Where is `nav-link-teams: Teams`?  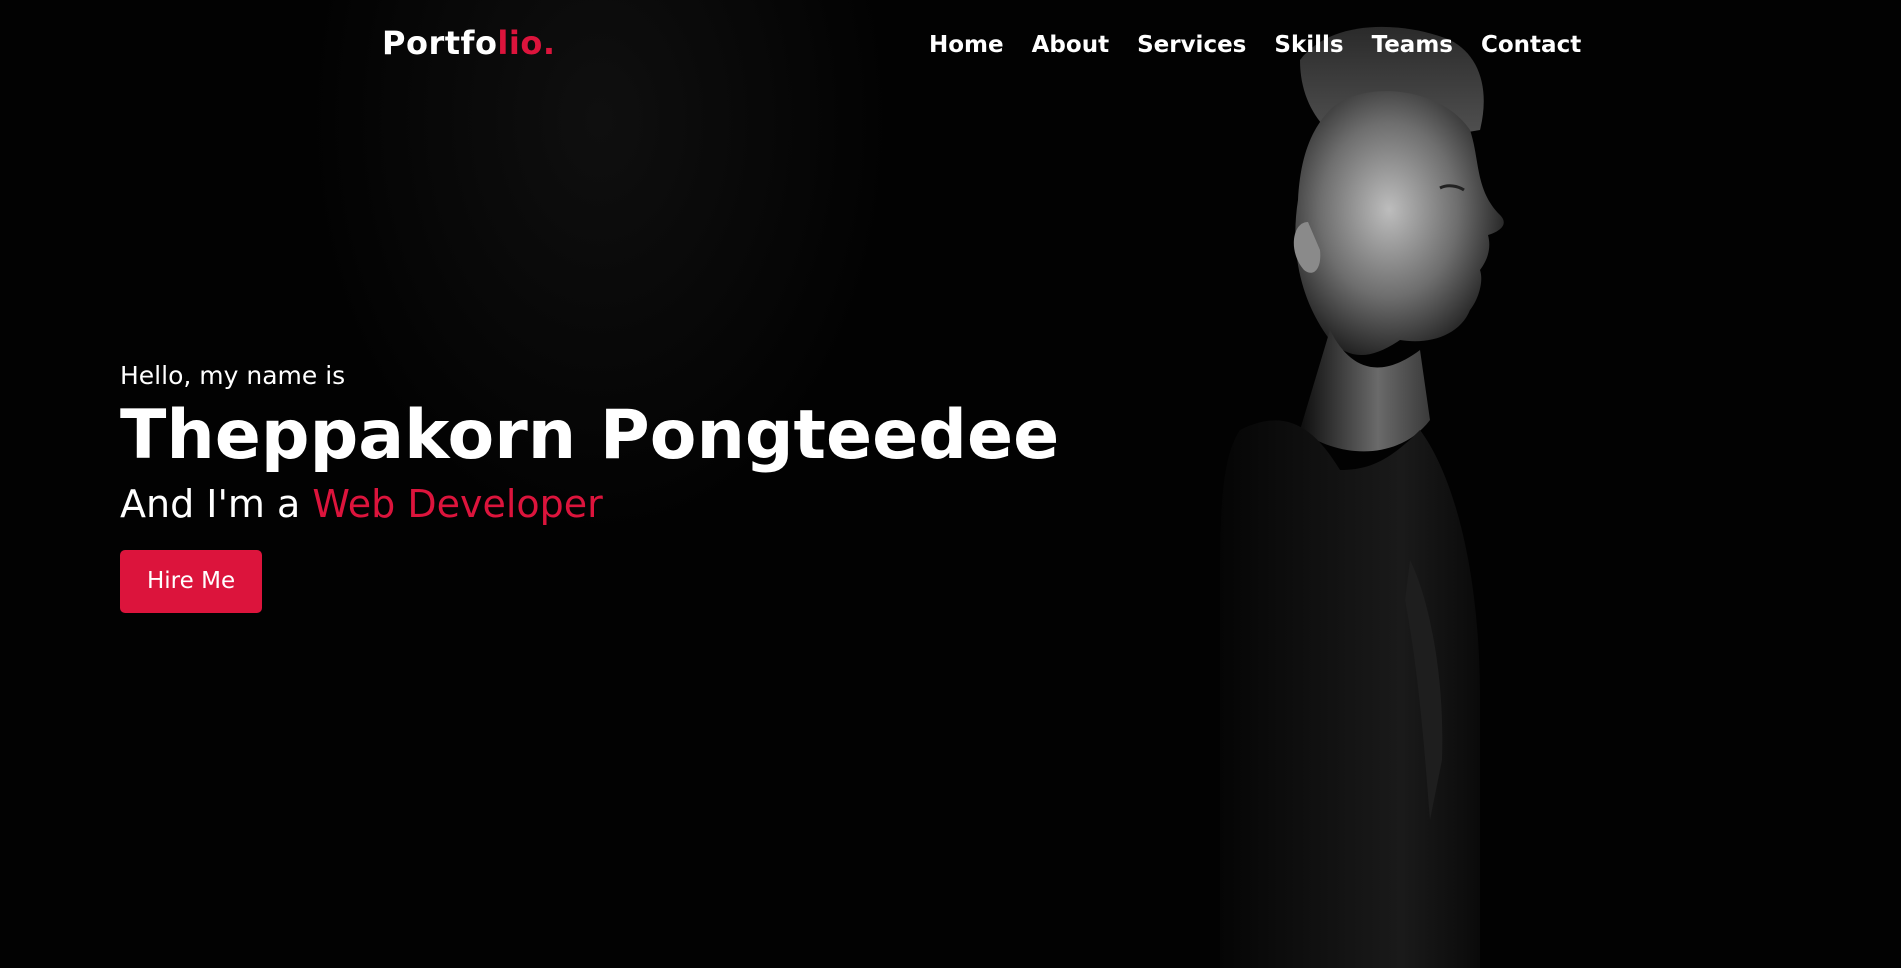
nav-link-teams: Teams is located at coordinates (1412, 45).